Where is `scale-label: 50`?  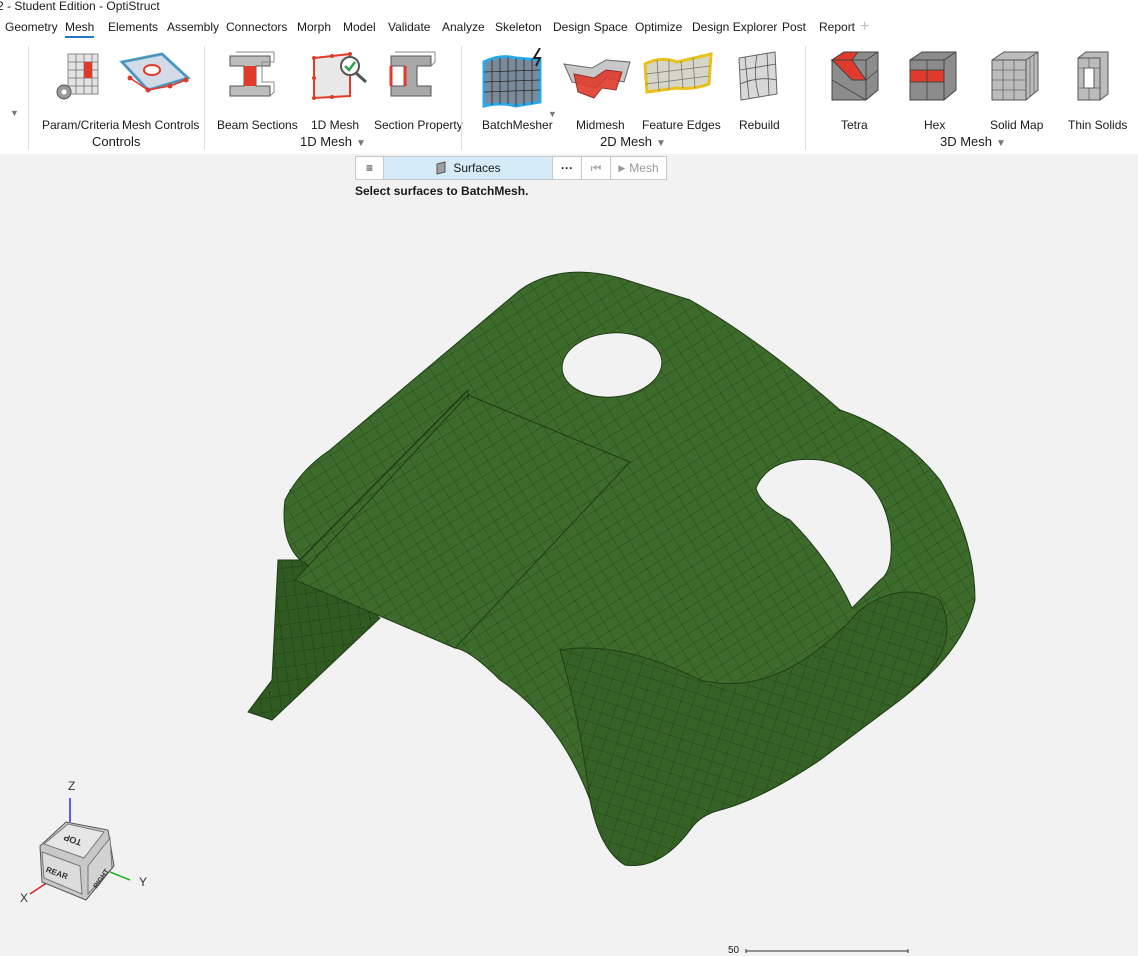 scale-label: 50 is located at coordinates (734, 950).